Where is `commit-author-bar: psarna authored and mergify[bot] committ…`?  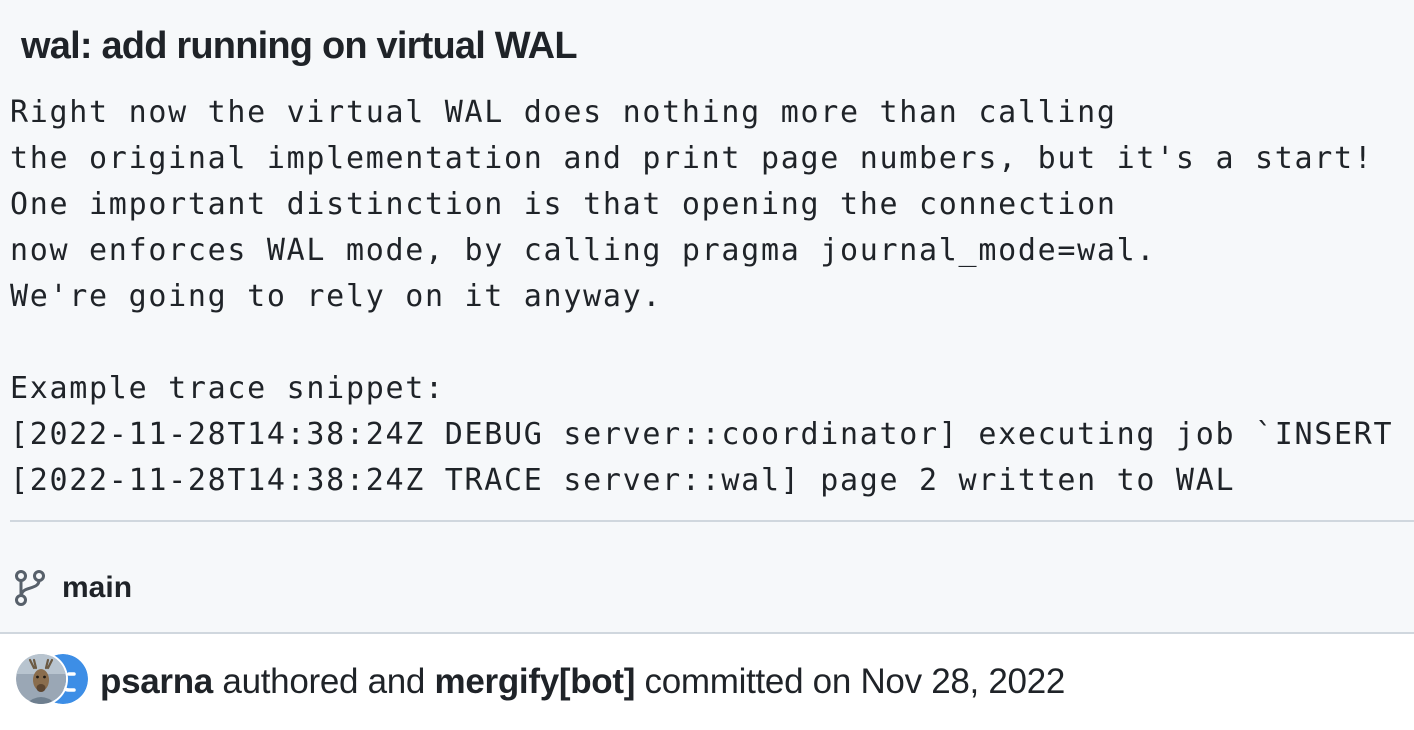 commit-author-bar: psarna authored and mergify[bot] committ… is located at coordinates (707, 681).